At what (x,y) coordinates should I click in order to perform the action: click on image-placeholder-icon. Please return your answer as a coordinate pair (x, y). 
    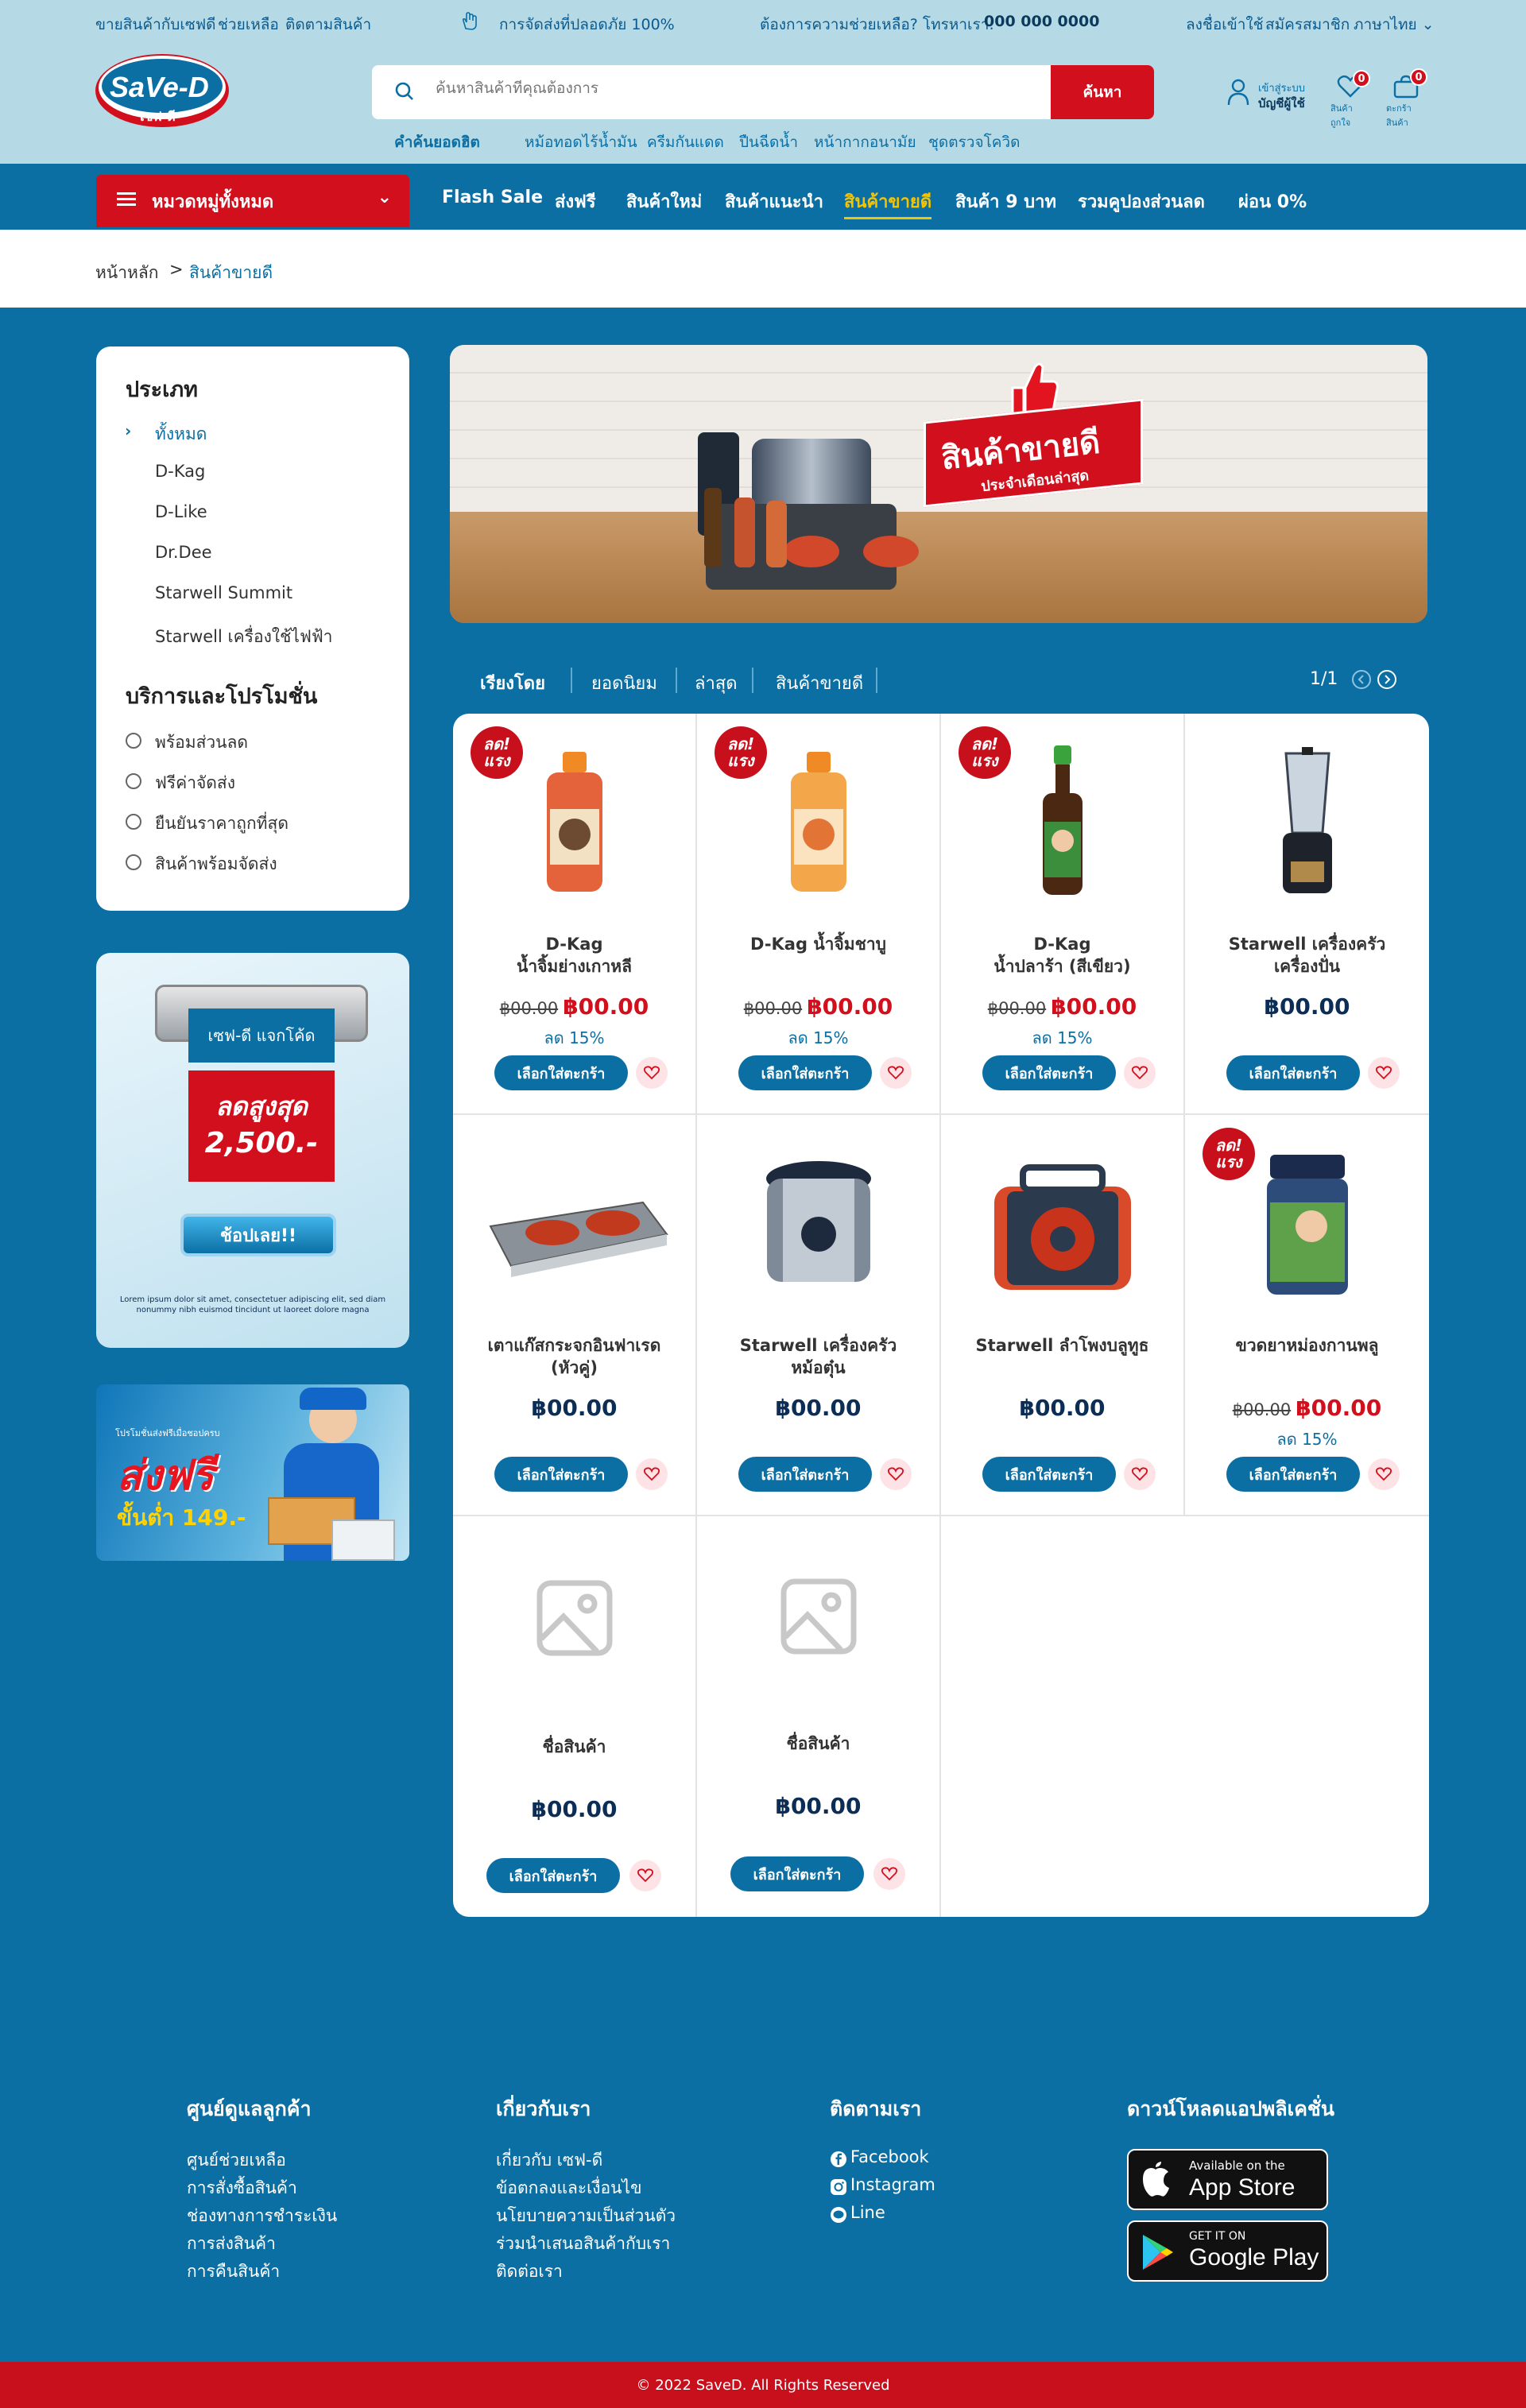
    Looking at the image, I should click on (818, 1618).